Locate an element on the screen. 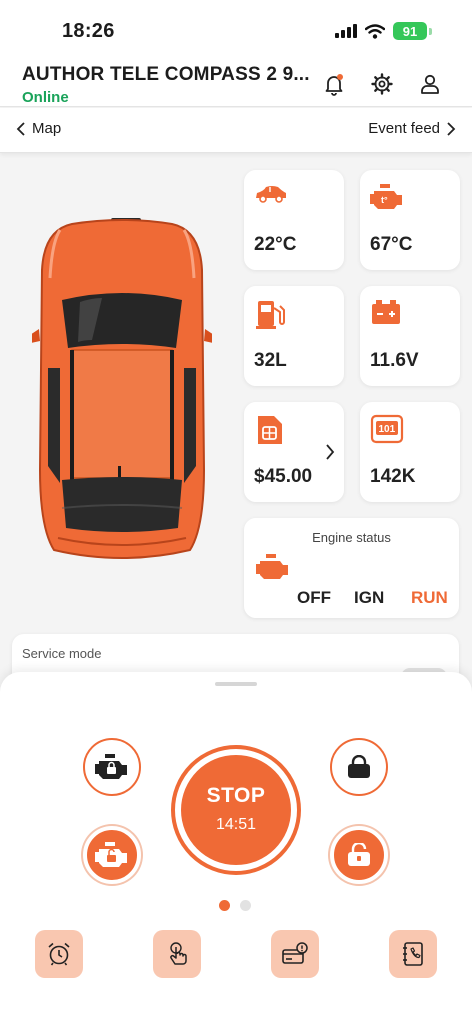 The width and height of the screenshot is (472, 1024). settings-button is located at coordinates (382, 84).